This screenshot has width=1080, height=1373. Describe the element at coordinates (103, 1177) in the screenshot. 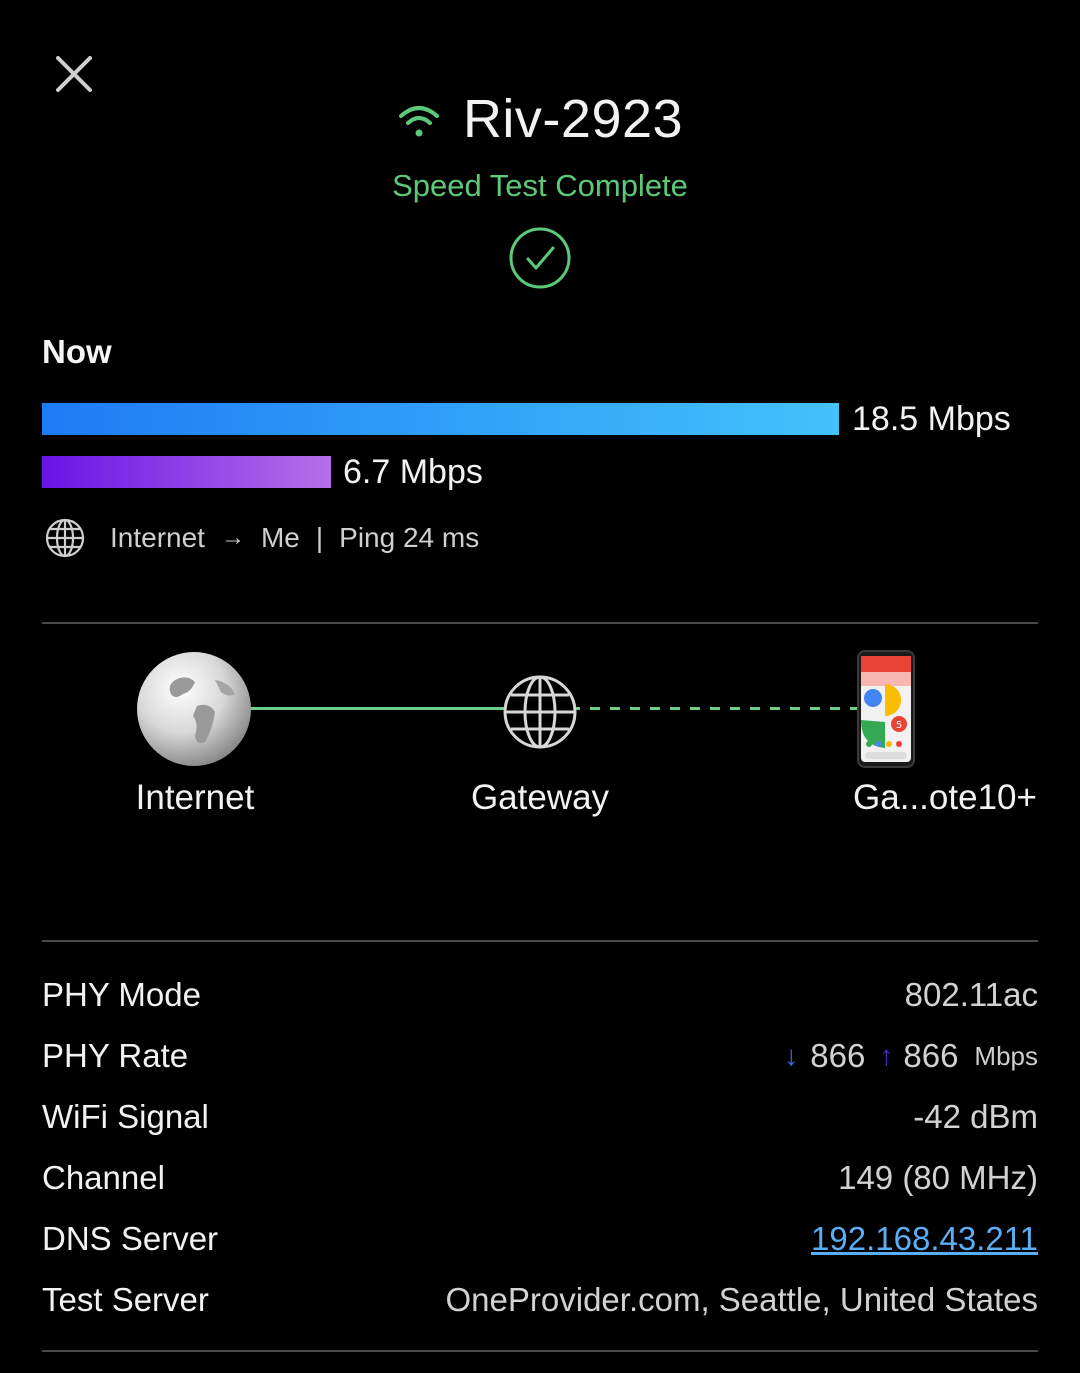

I see `detail-label: Channel` at that location.